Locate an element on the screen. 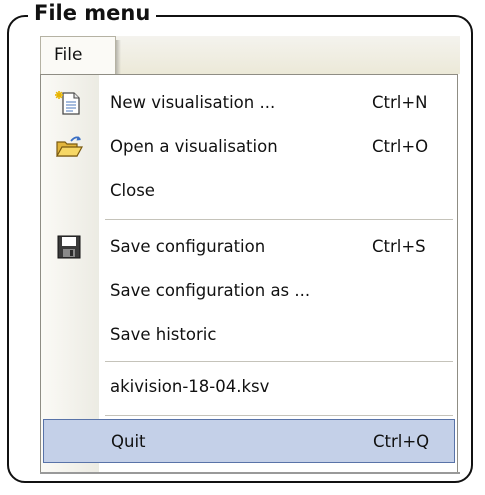 This screenshot has width=485, height=495. menu-item-shortcut: Ctrl+N is located at coordinates (400, 102).